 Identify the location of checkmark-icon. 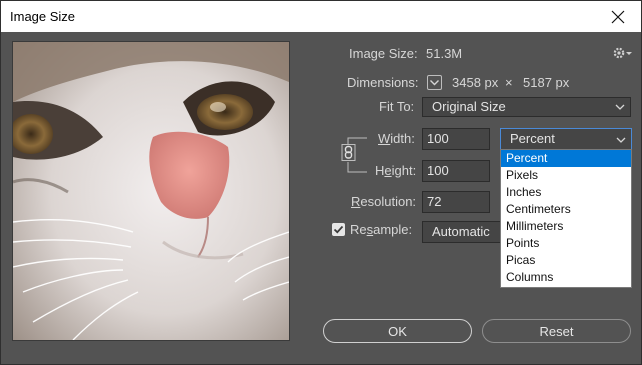
(338, 229).